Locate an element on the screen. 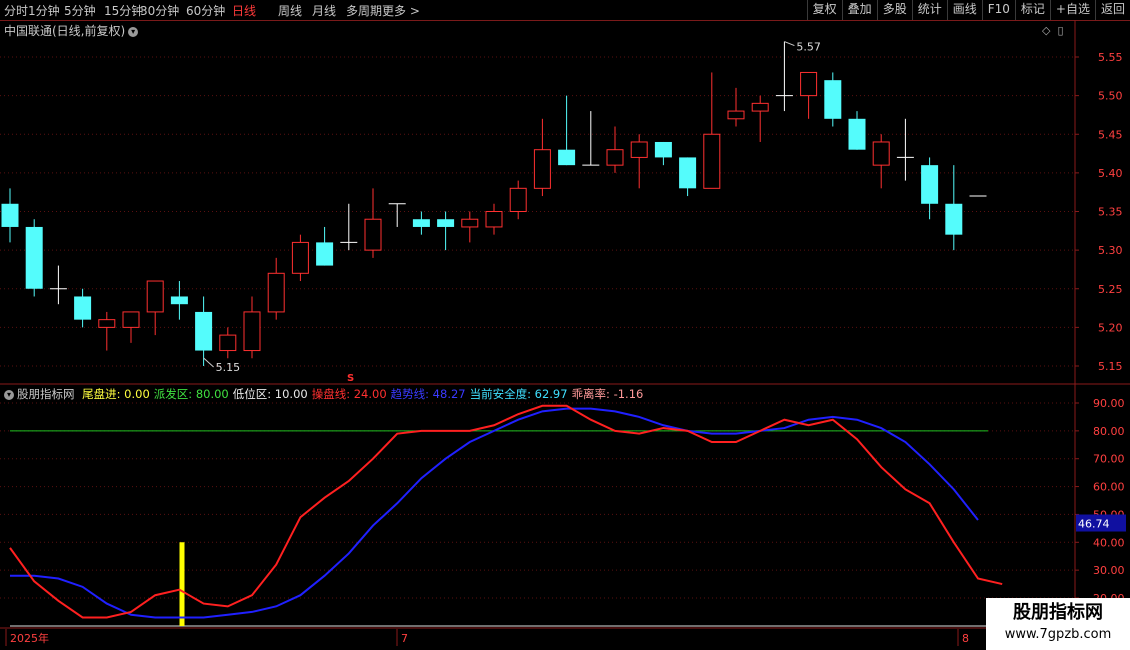 Image resolution: width=1130 pixels, height=650 pixels. date-label: 8 is located at coordinates (965, 638).